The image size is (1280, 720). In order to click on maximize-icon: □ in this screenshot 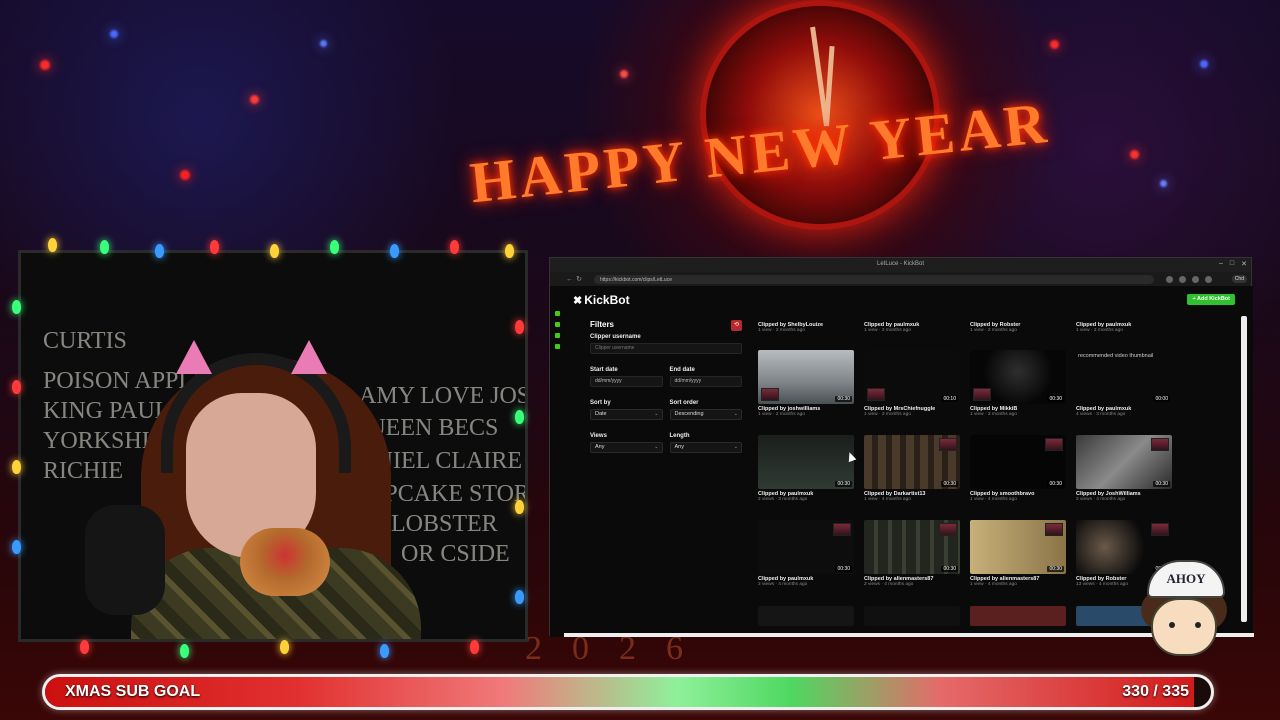, I will do `click(1232, 264)`.